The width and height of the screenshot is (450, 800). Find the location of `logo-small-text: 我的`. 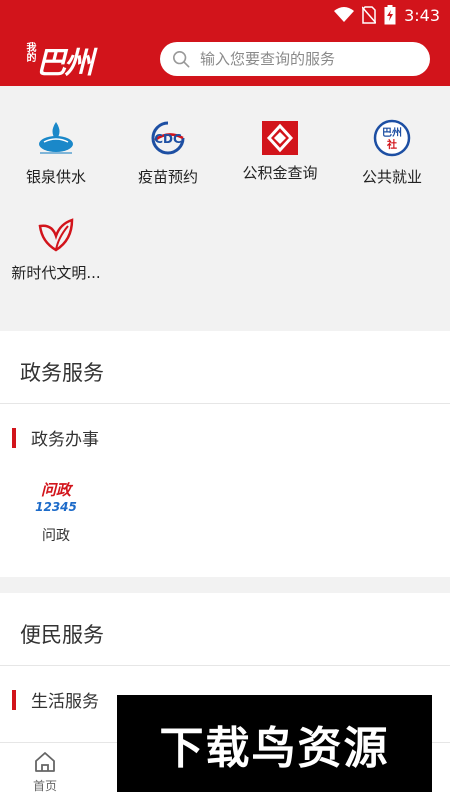

logo-small-text: 我的 is located at coordinates (29, 52).